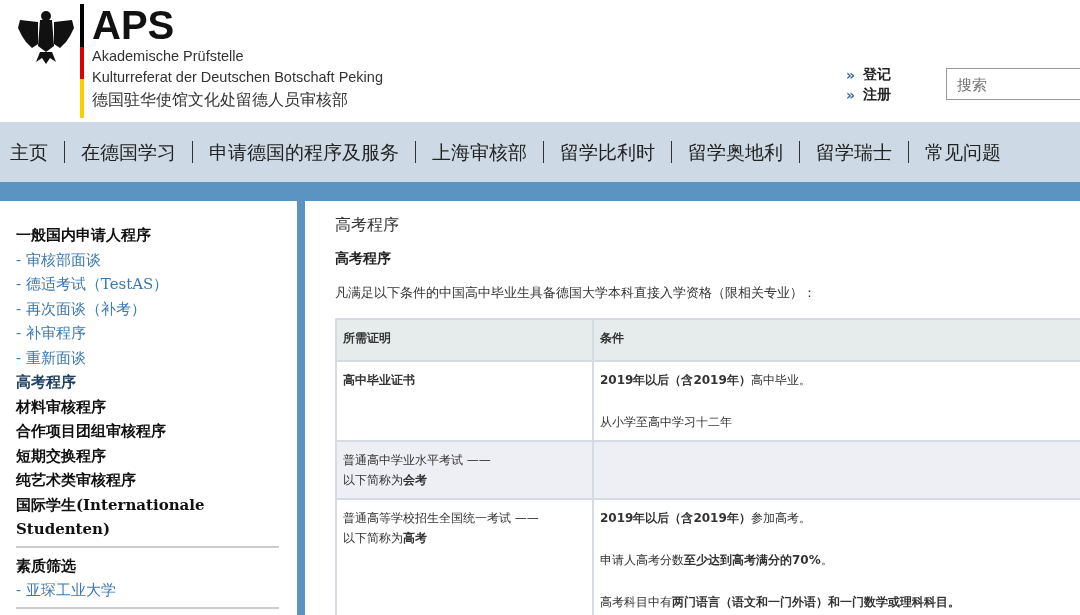 This screenshot has width=1080, height=615. What do you see at coordinates (29, 152) in the screenshot?
I see `nav-link: 主页` at bounding box center [29, 152].